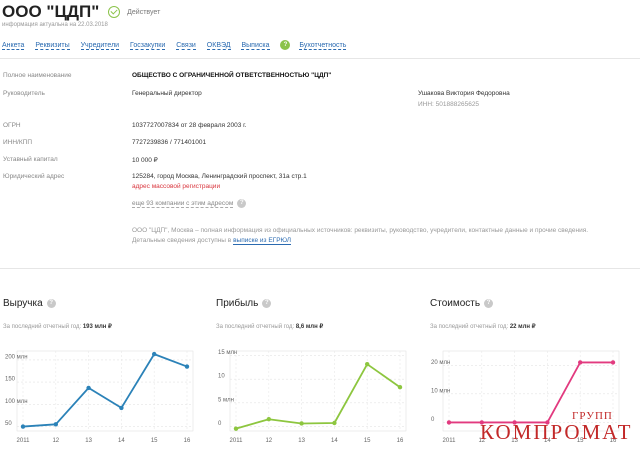 The width and height of the screenshot is (640, 459). Describe the element at coordinates (167, 93) in the screenshot. I see `head-position: Генеральный директор` at that location.